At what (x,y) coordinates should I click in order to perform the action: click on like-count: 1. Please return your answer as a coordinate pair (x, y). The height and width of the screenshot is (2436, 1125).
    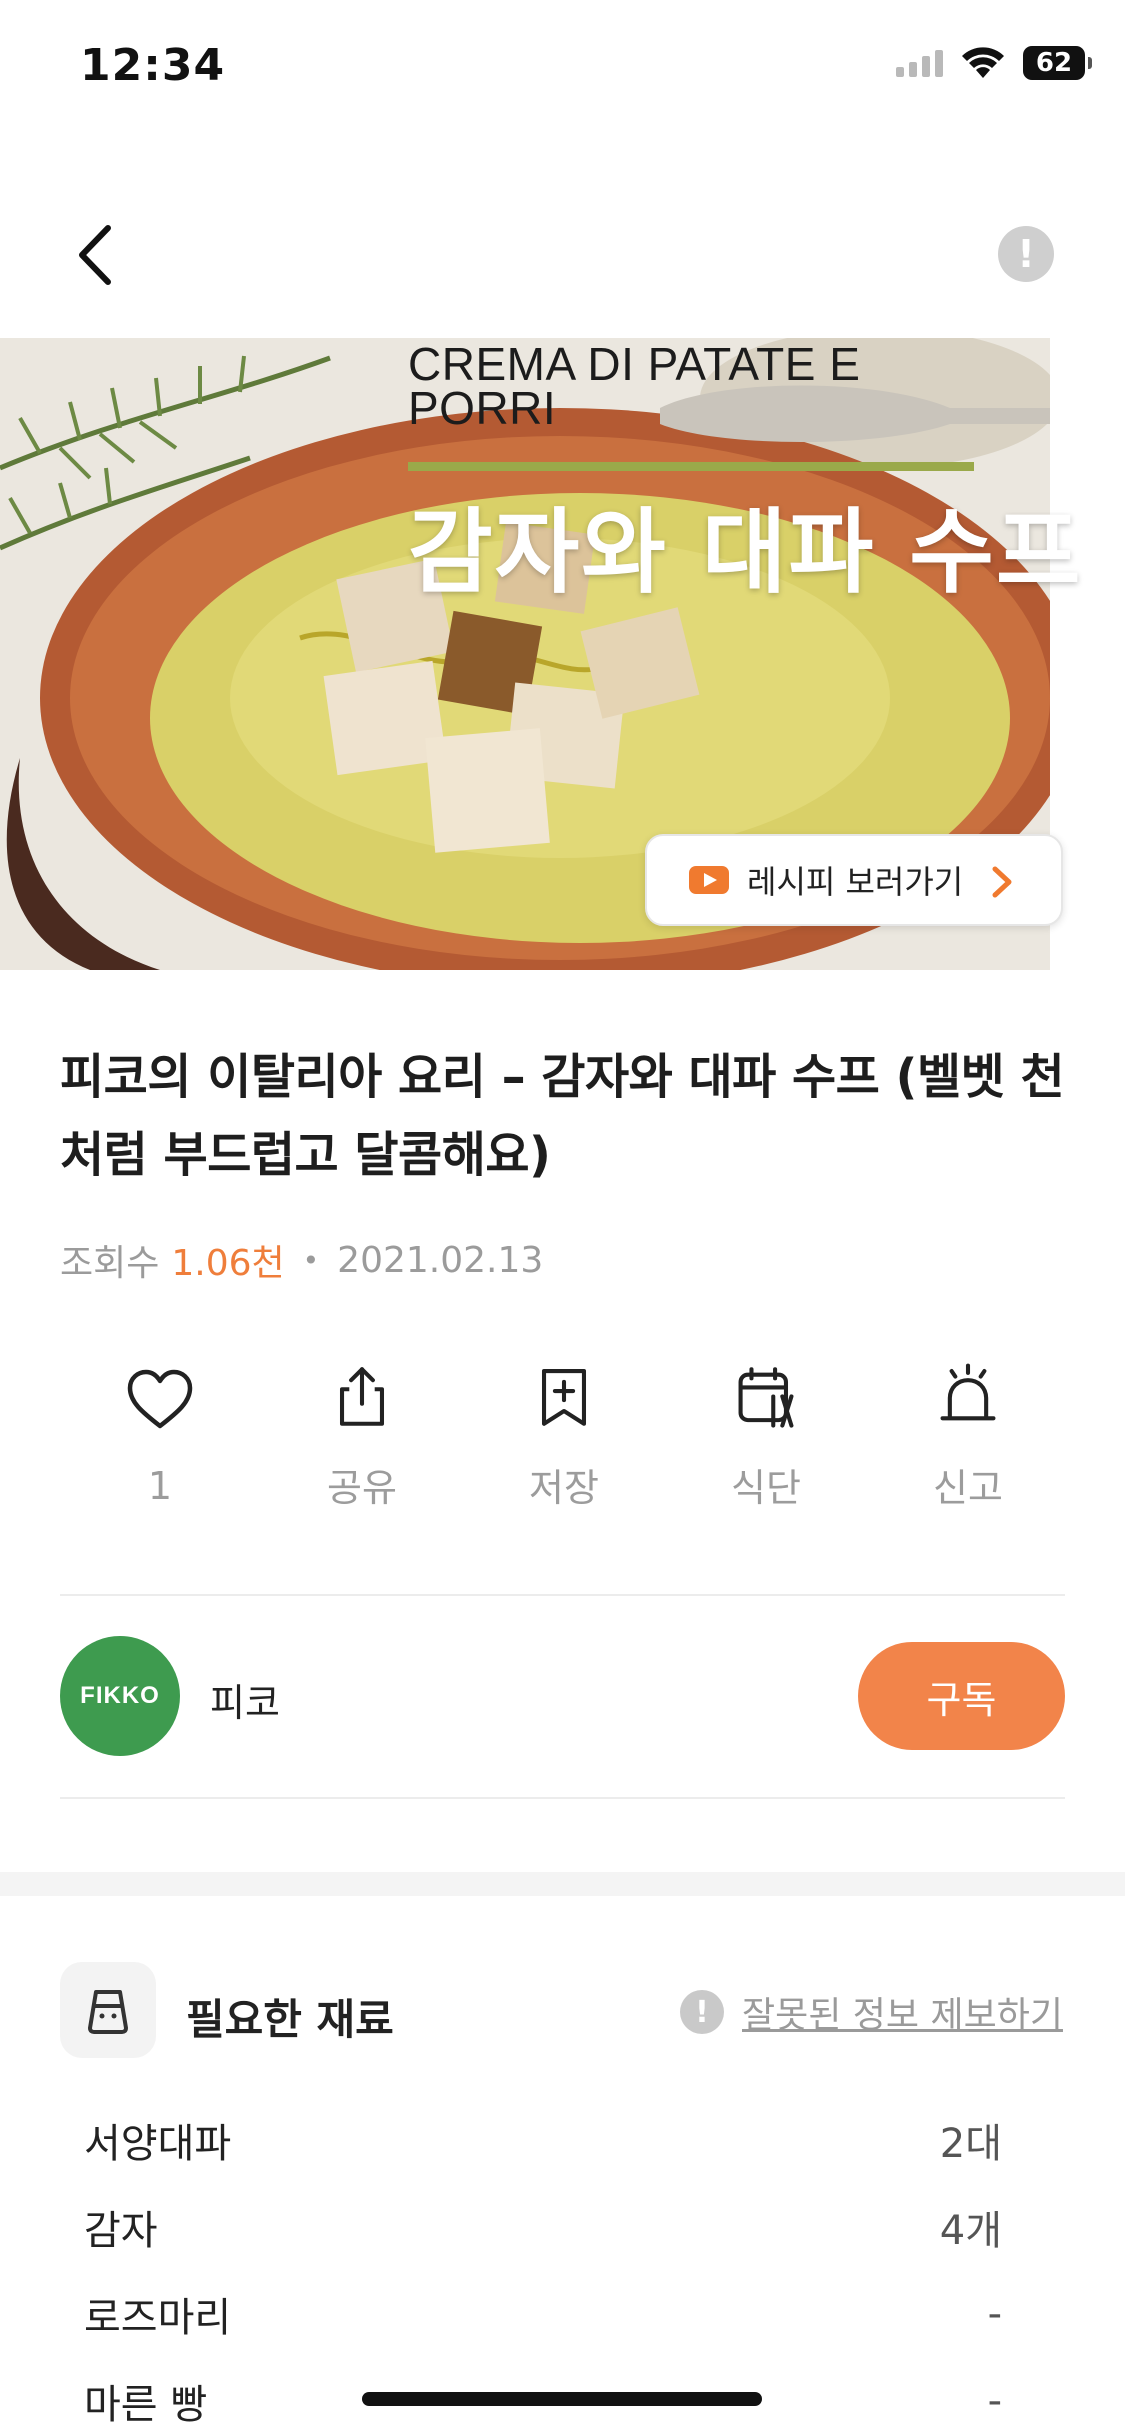
    Looking at the image, I should click on (160, 1486).